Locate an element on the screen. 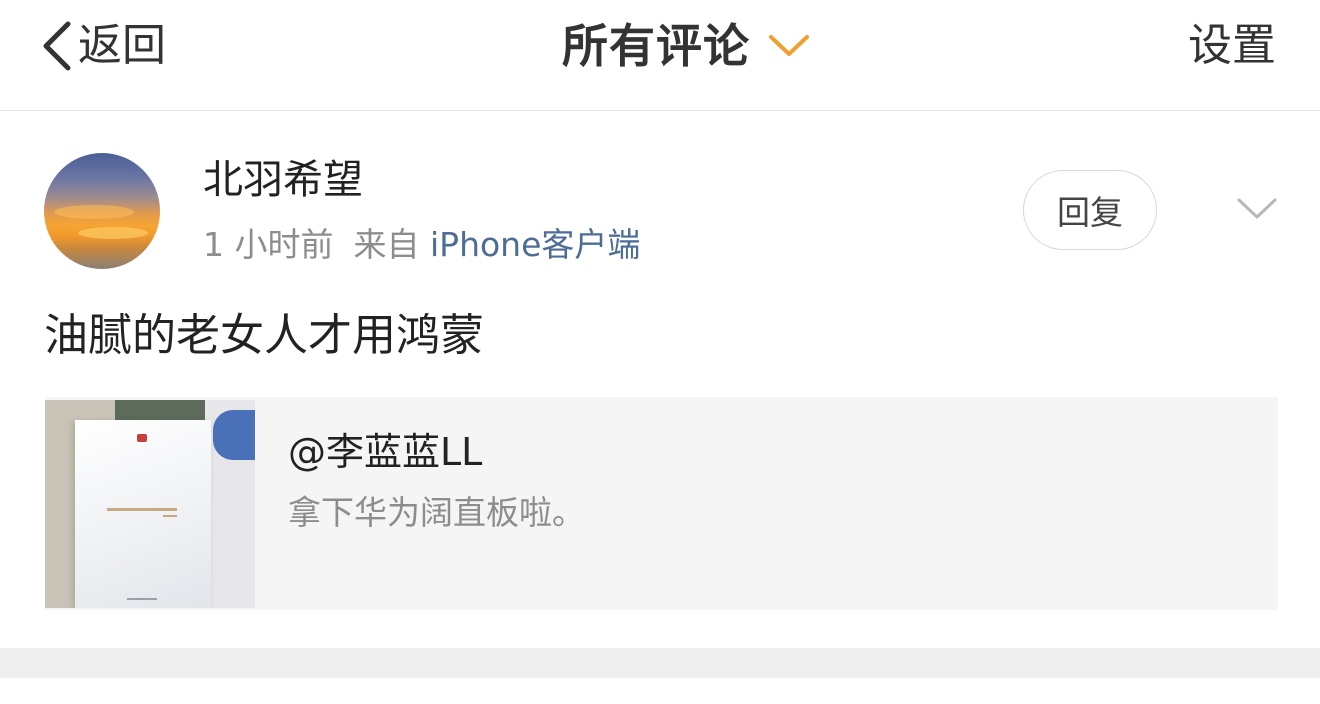 The image size is (1320, 704). comment-text: 油腻的老女人才用鸿蒙 is located at coordinates (264, 335).